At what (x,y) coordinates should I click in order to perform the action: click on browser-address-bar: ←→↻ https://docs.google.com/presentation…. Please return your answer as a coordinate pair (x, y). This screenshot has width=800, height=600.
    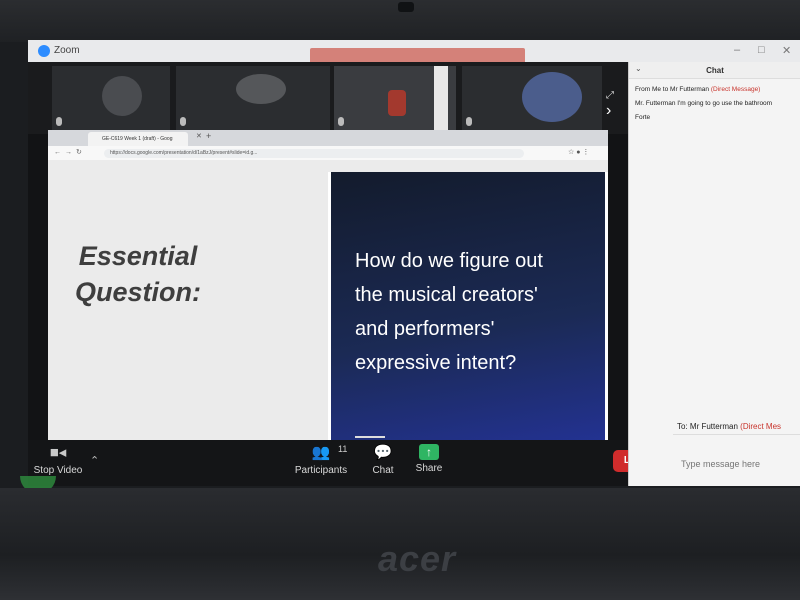
    Looking at the image, I should click on (328, 153).